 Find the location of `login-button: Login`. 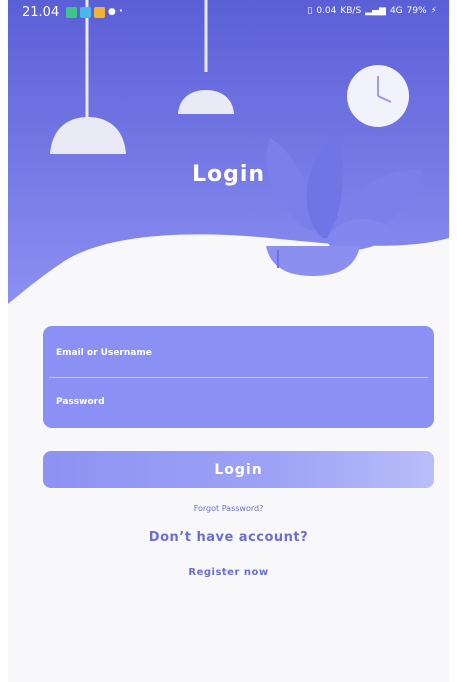

login-button: Login is located at coordinates (238, 469).